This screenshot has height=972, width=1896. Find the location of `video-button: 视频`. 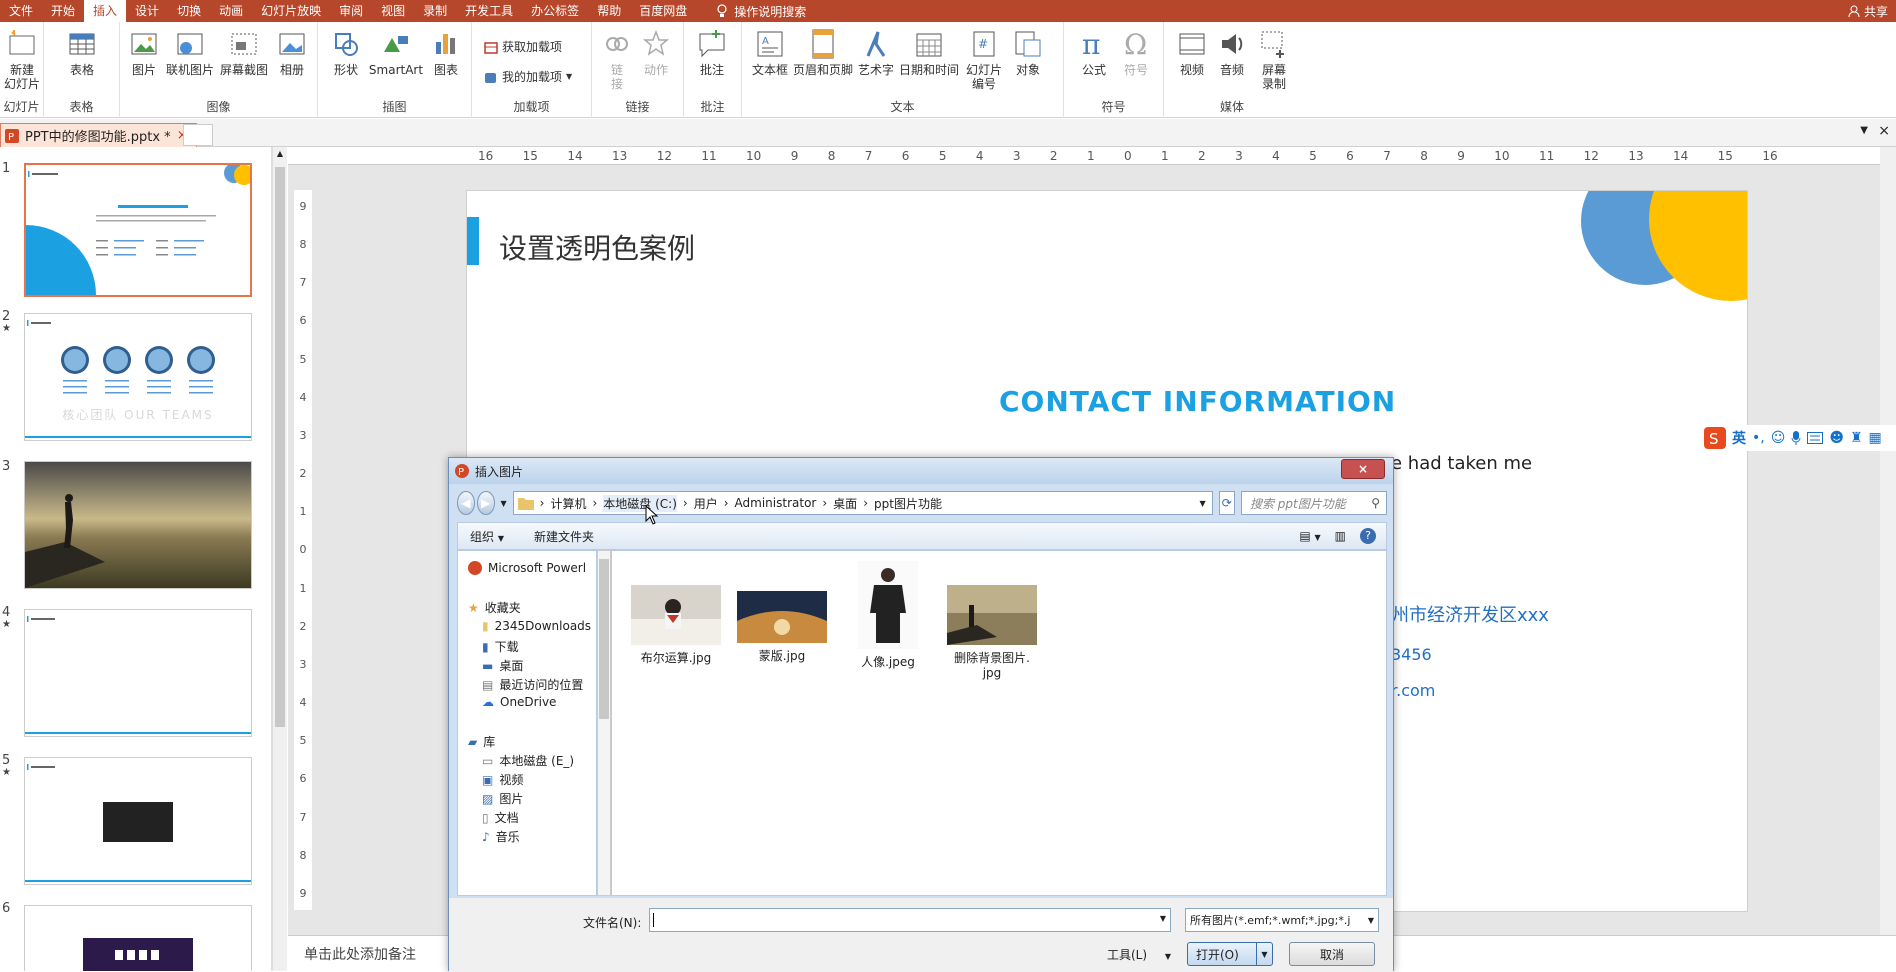

video-button: 视频 is located at coordinates (1192, 52).